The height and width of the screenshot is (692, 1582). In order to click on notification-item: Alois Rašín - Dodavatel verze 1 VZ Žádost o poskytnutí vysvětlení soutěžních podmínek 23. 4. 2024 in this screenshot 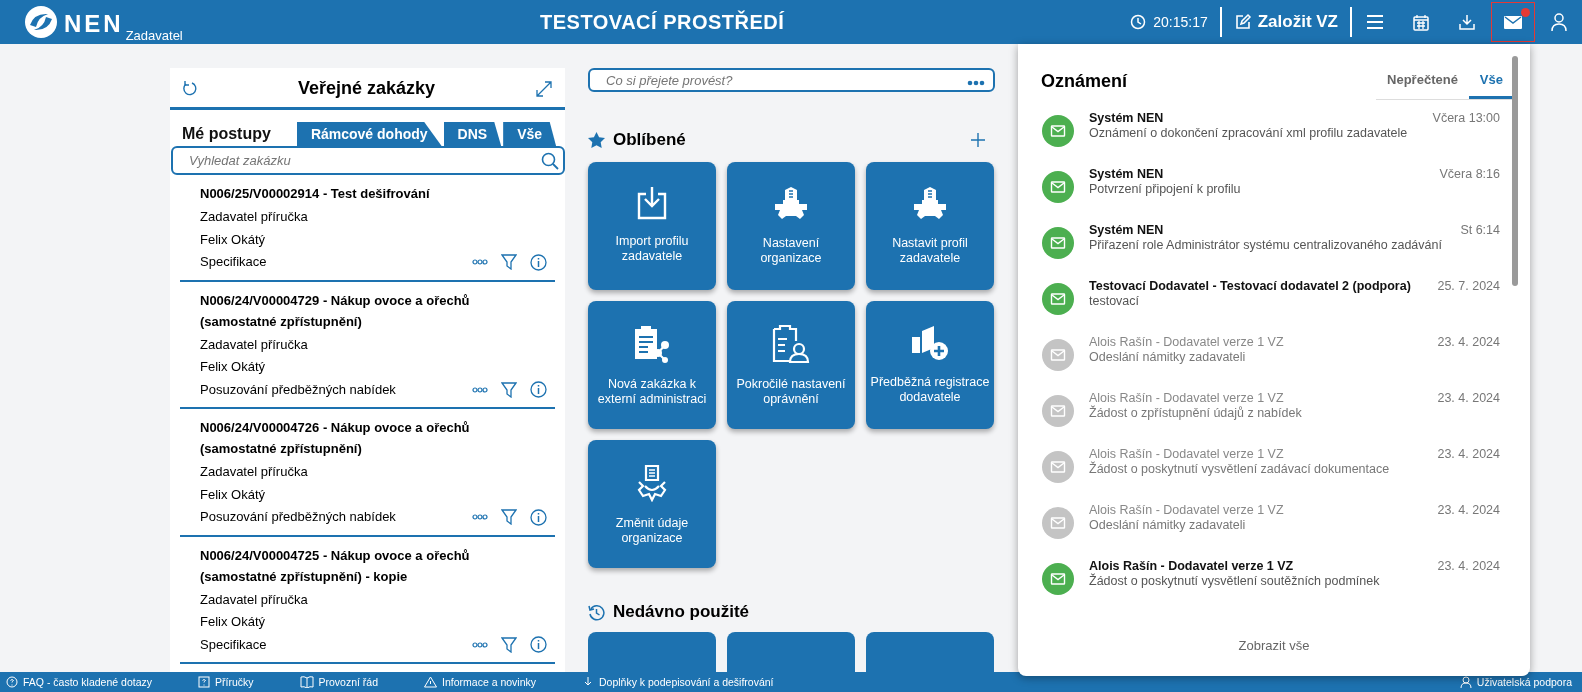, I will do `click(1271, 576)`.